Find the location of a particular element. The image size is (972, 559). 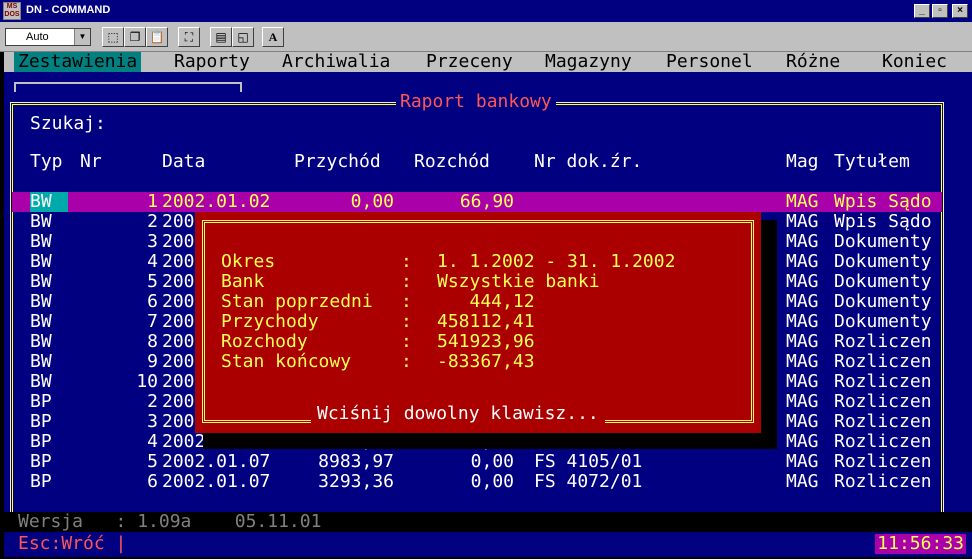

table-row: BW 1 2002.01.02 0,00 66,90 MAG Wpis Sądo is located at coordinates (477, 202).